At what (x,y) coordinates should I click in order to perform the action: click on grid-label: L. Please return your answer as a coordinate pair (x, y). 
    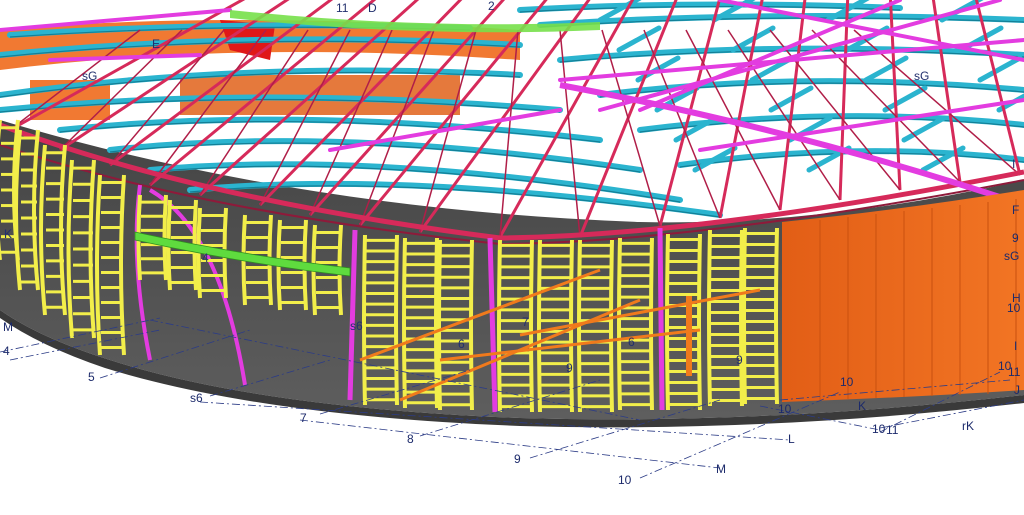
    Looking at the image, I should click on (791, 439).